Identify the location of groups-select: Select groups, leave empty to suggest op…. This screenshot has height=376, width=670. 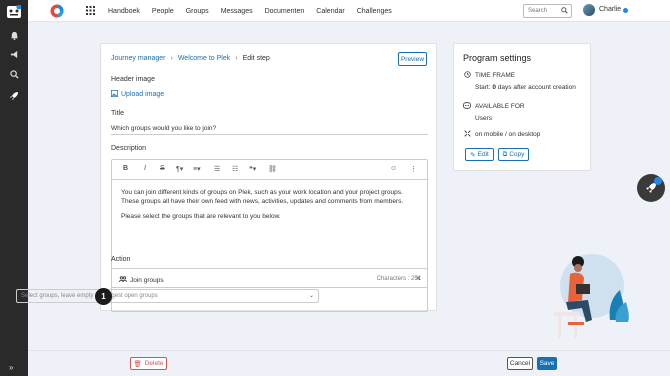
(167, 296).